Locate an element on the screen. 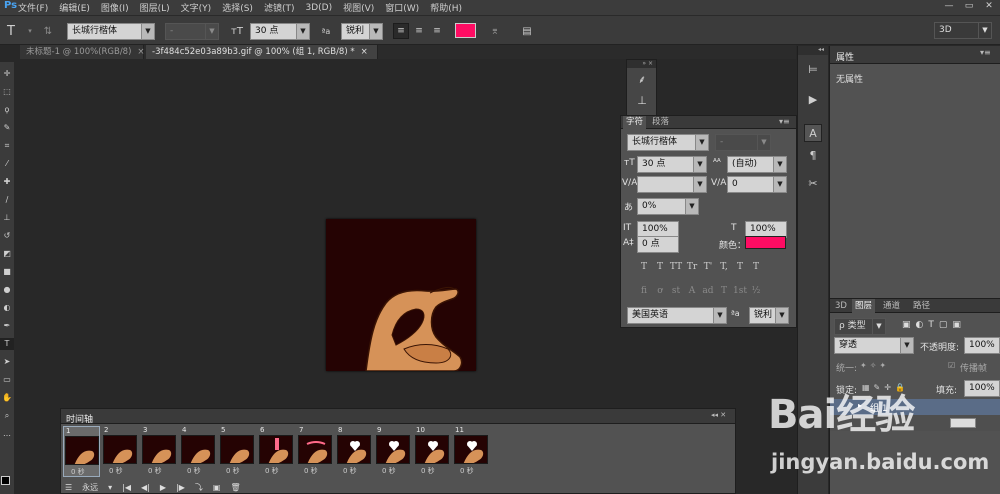  char-antialias-select: 锐利 ▼ is located at coordinates (769, 315).